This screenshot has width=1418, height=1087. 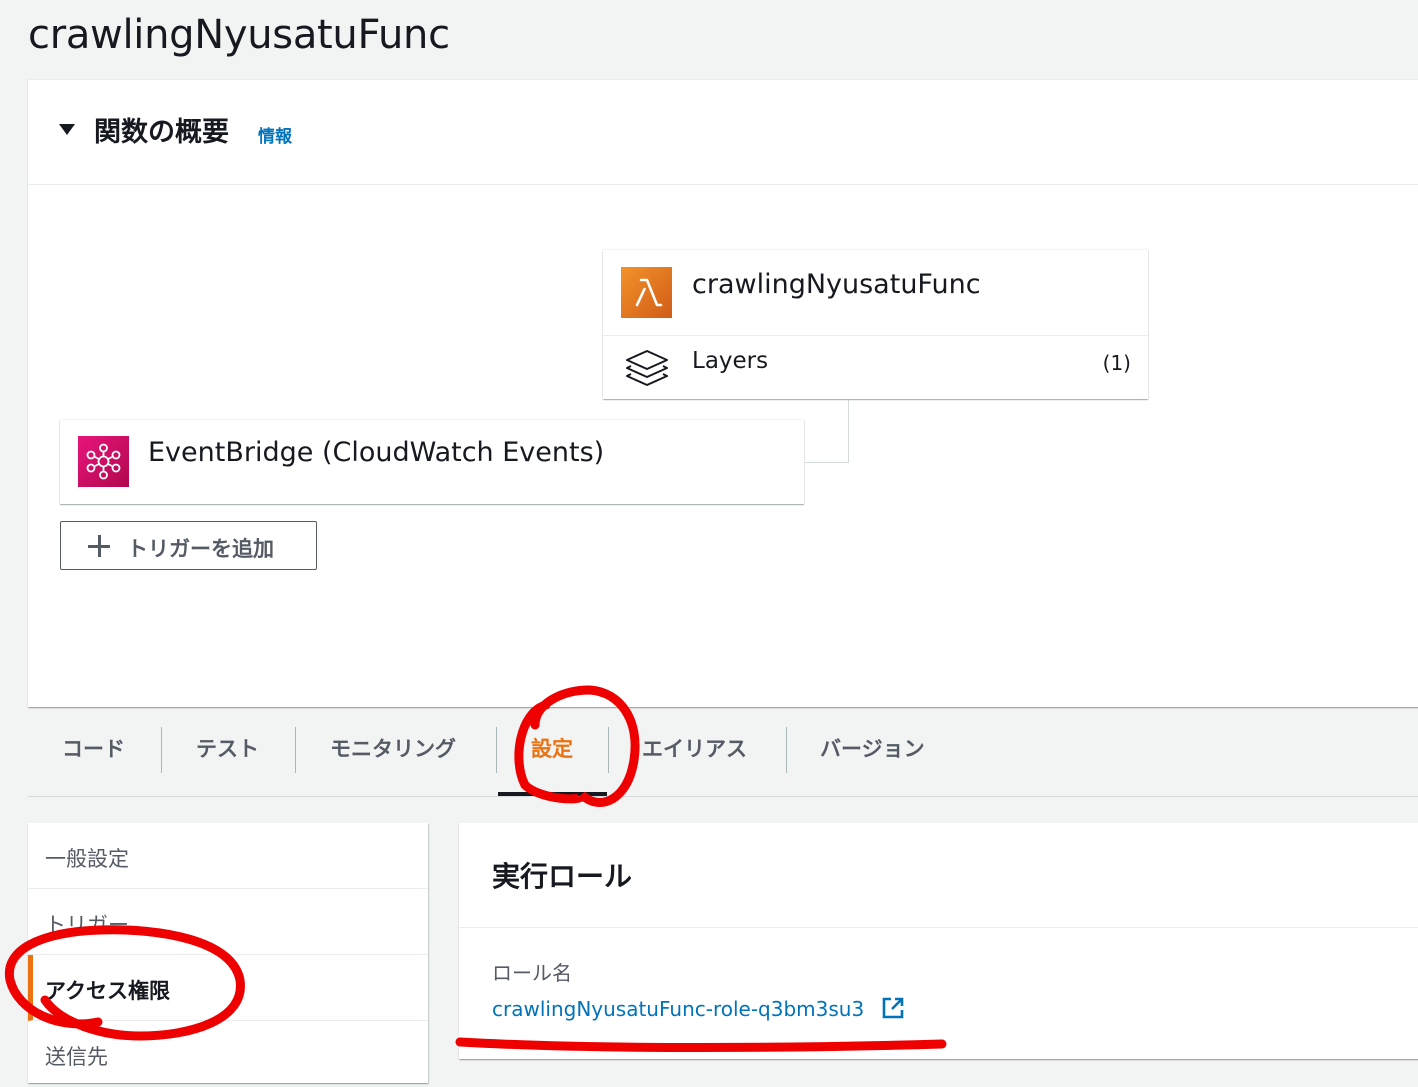 I want to click on card-divider, so click(x=875, y=335).